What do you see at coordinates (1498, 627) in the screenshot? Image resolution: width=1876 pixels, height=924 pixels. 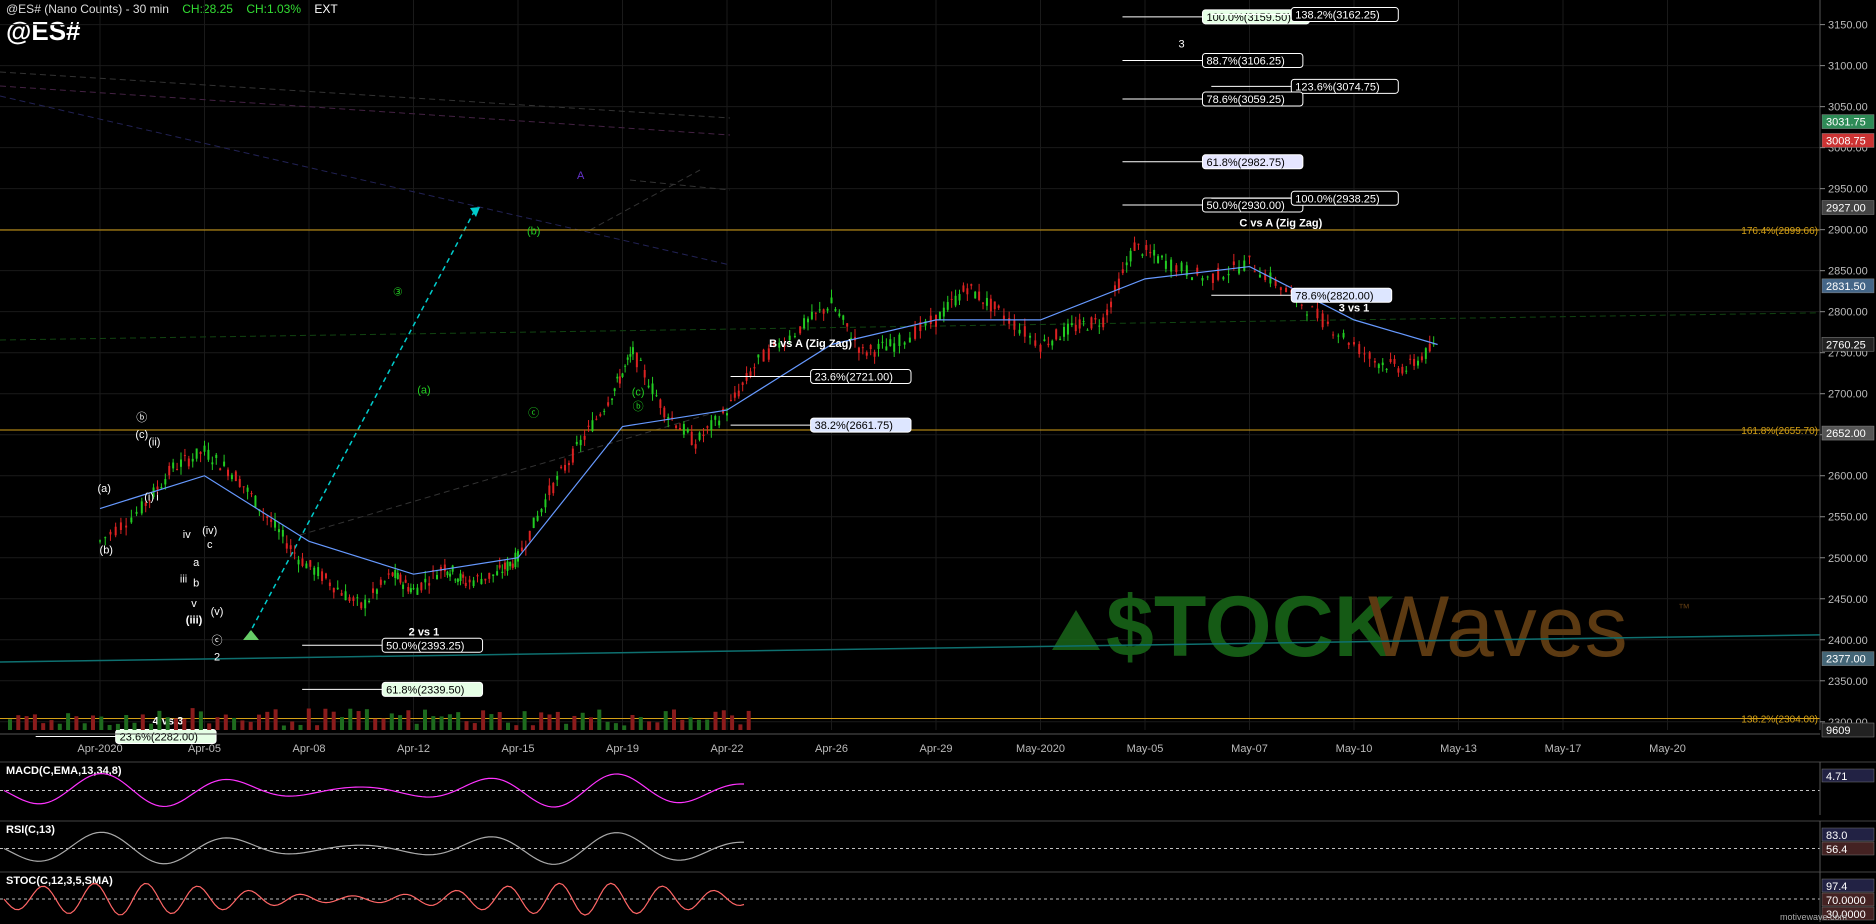 I see `watermark-brand-right: Waves` at bounding box center [1498, 627].